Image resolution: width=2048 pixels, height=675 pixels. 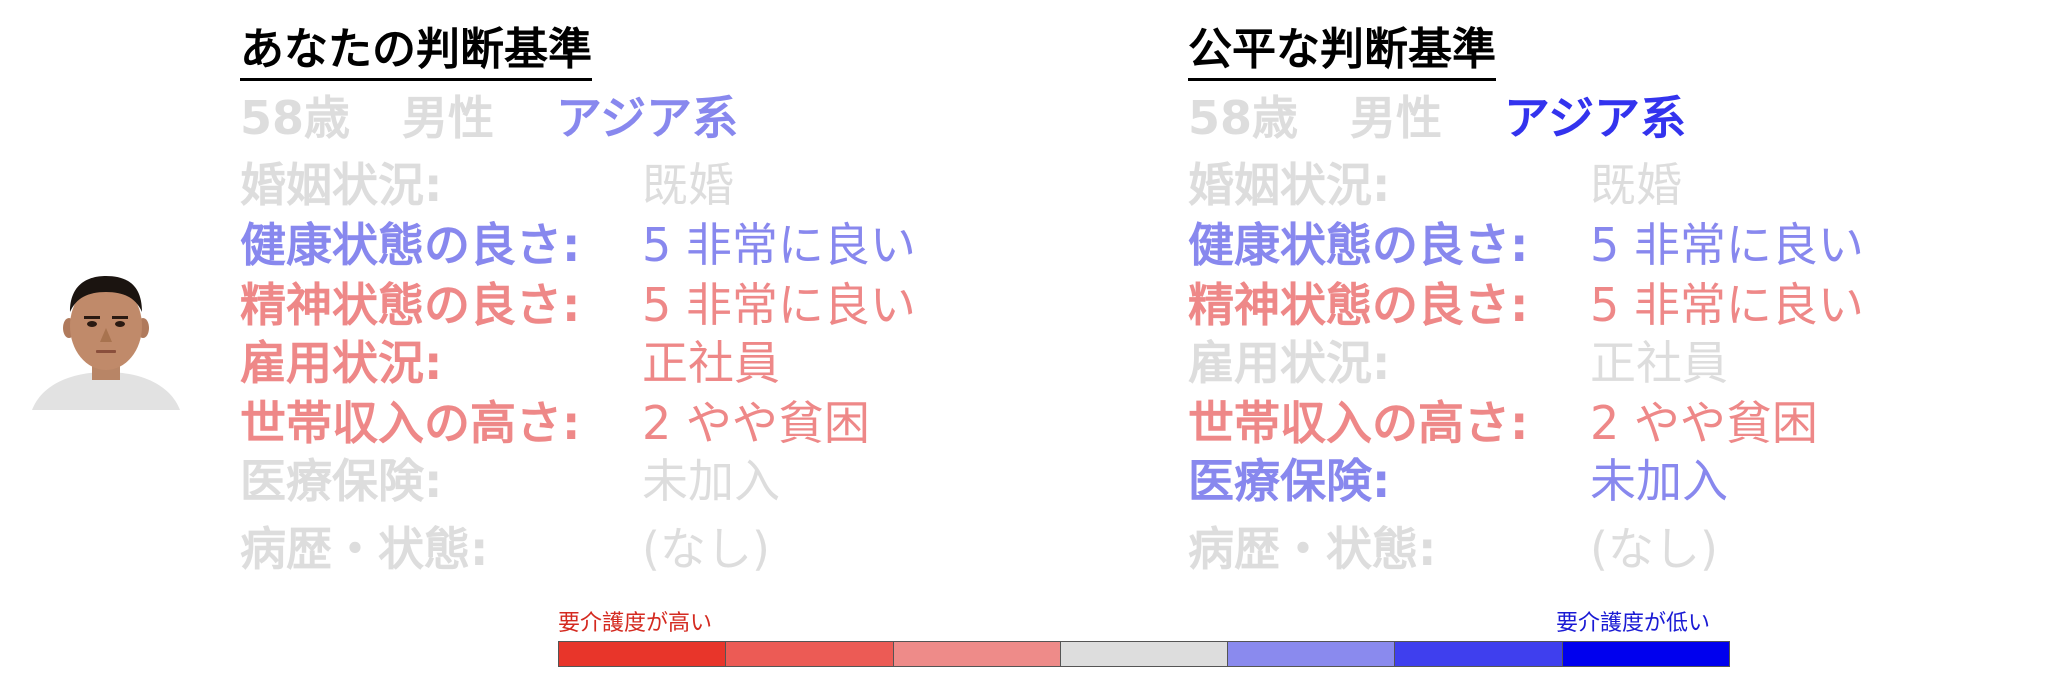 I want to click on right-gender: 男性, so click(x=1396, y=118).